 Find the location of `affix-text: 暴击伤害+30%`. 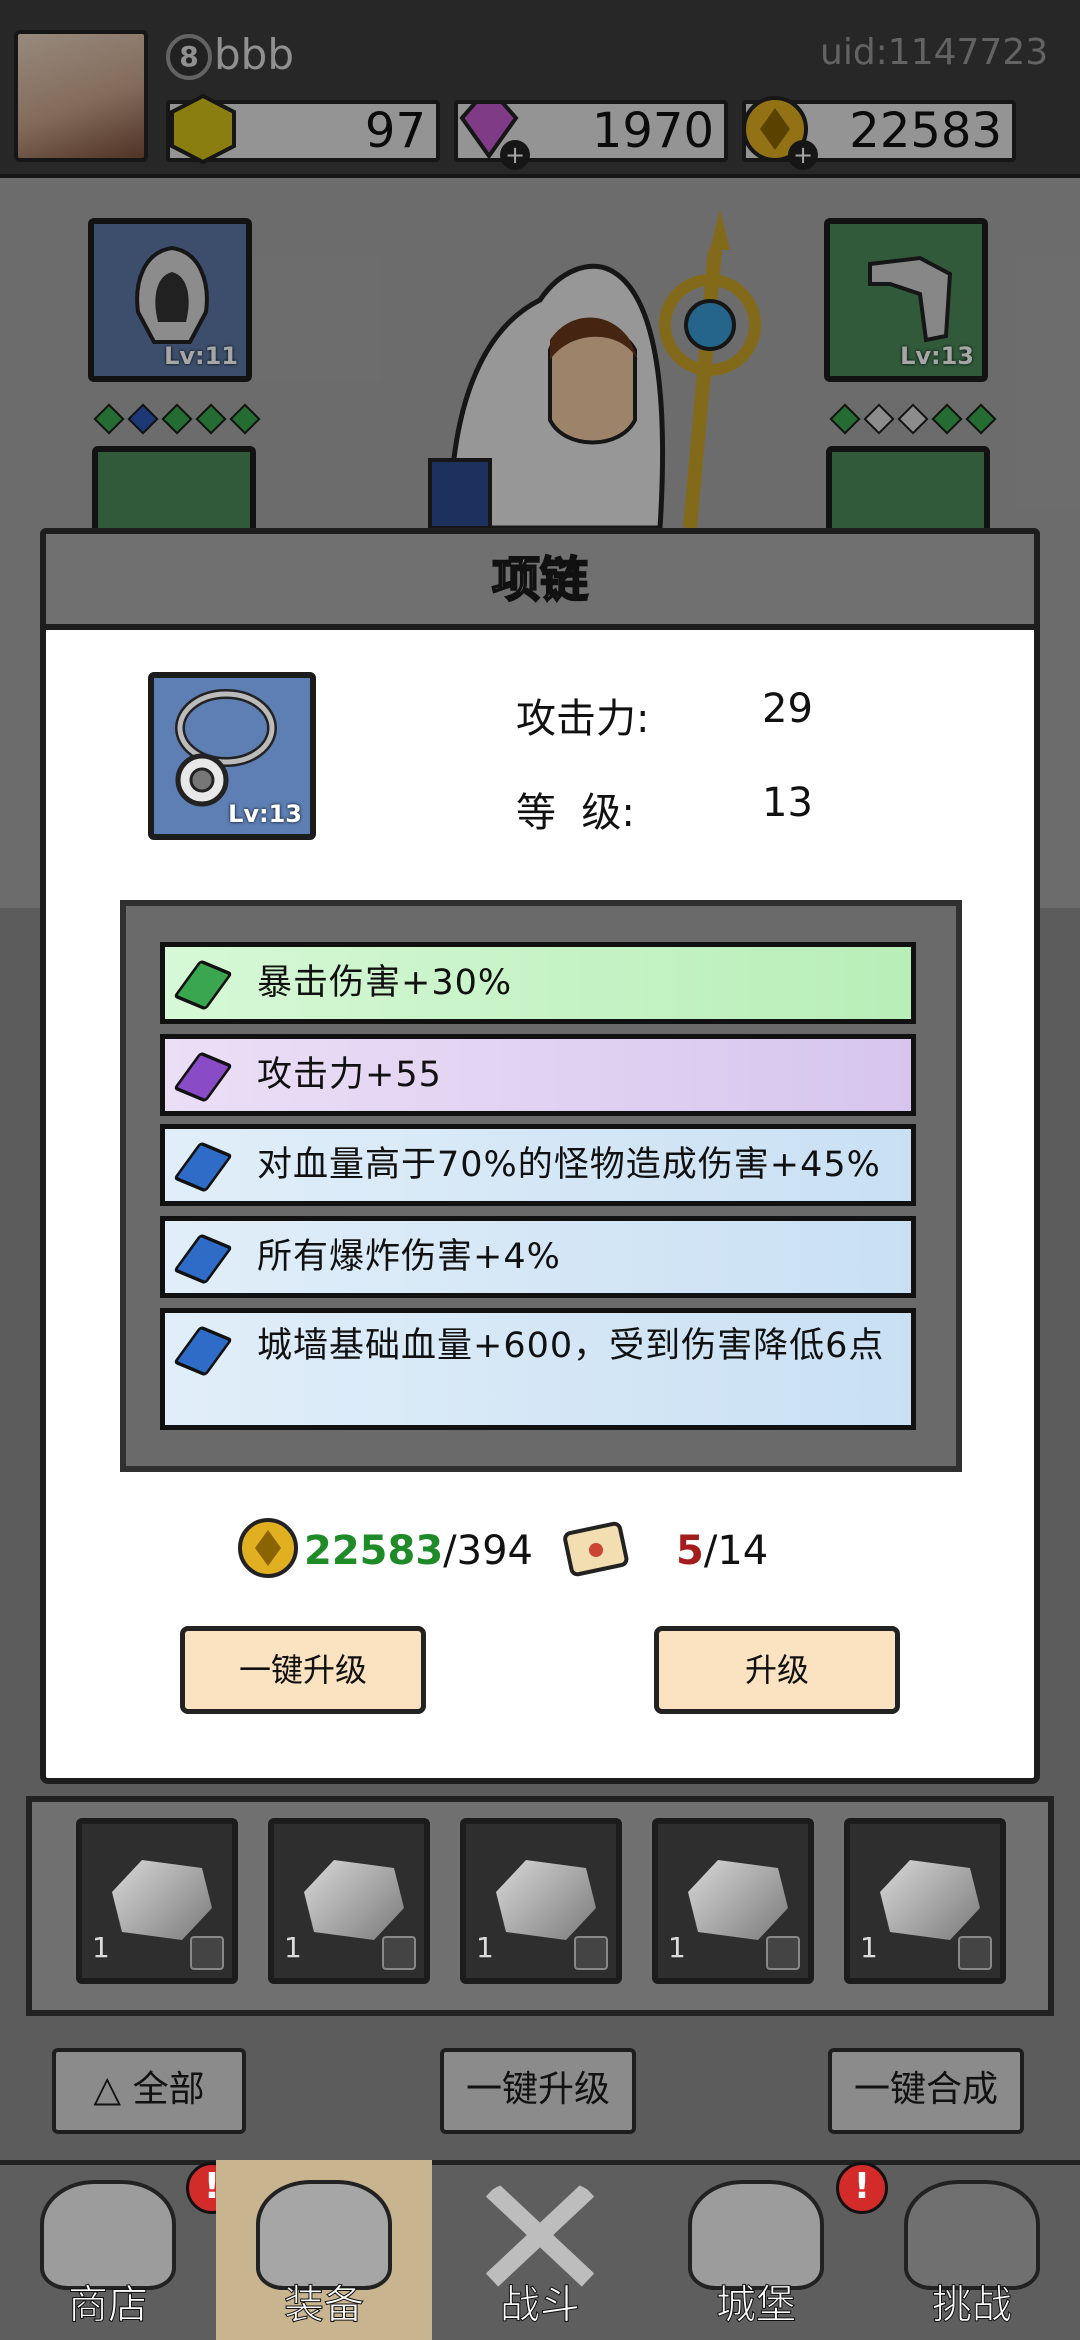

affix-text: 暴击伤害+30% is located at coordinates (385, 983).